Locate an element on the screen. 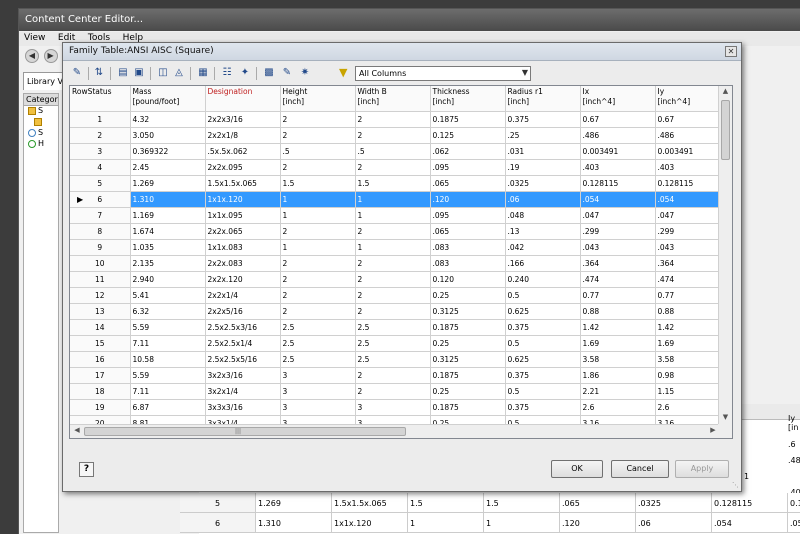 The width and height of the screenshot is (800, 534). bg-table-cell: 0.128115 is located at coordinates (750, 503).